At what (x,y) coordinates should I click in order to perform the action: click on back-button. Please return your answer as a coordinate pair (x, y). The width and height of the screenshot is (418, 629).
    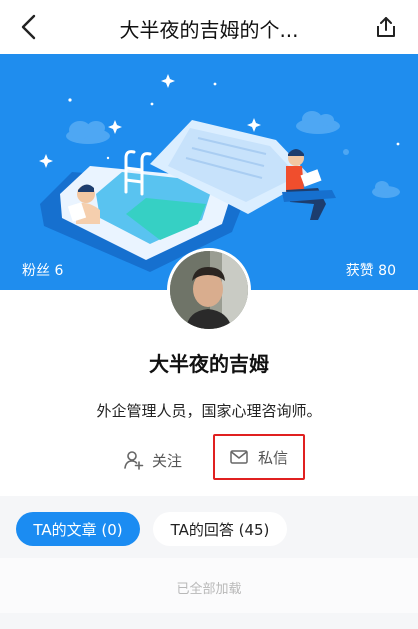
    Looking at the image, I should click on (29, 27).